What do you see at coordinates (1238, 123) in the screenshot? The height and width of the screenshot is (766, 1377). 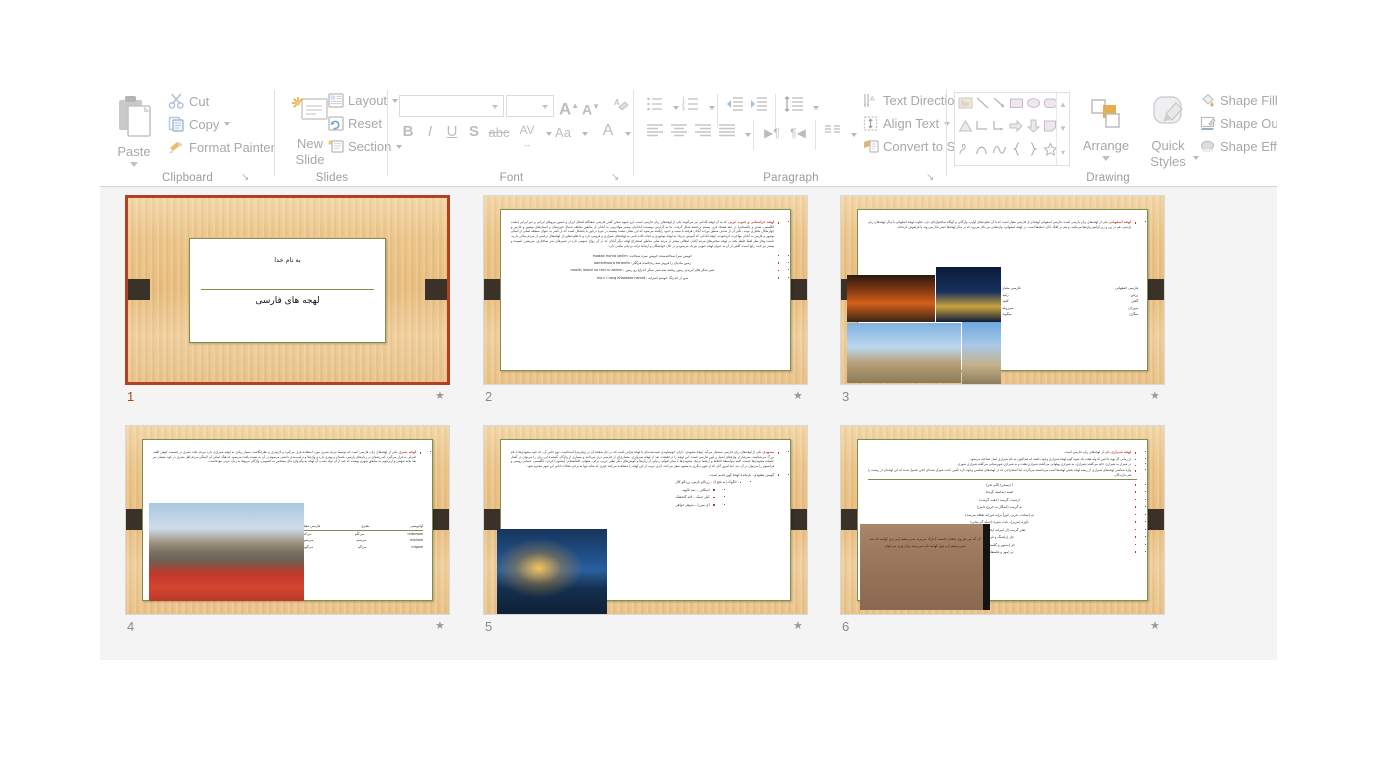 I see `shape-outline-button: Shape Outlir` at bounding box center [1238, 123].